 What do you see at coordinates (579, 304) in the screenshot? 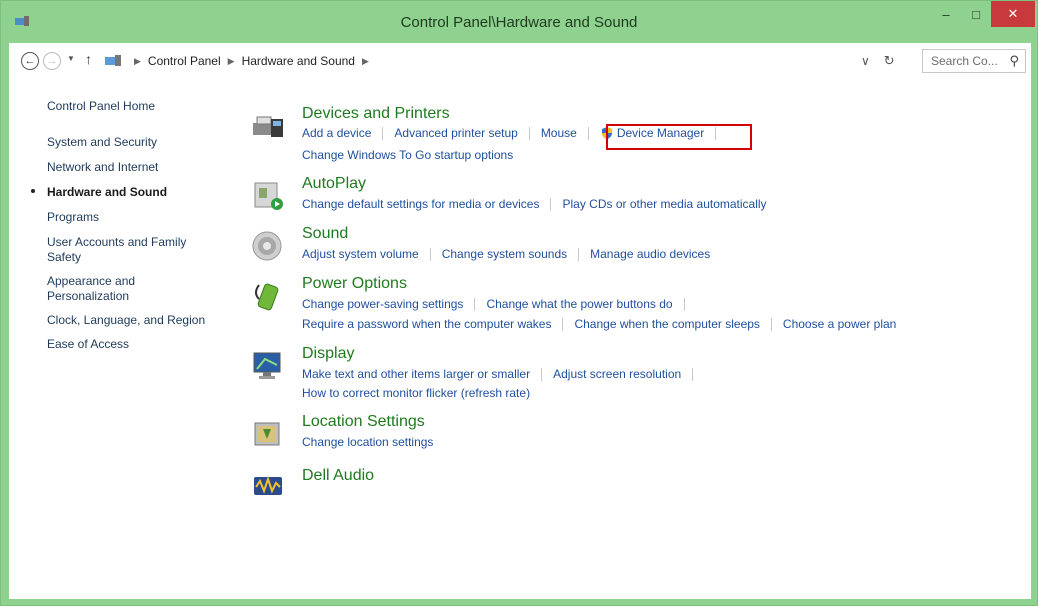
I see `change-power-buttons-link: Change what the power buttons do` at bounding box center [579, 304].